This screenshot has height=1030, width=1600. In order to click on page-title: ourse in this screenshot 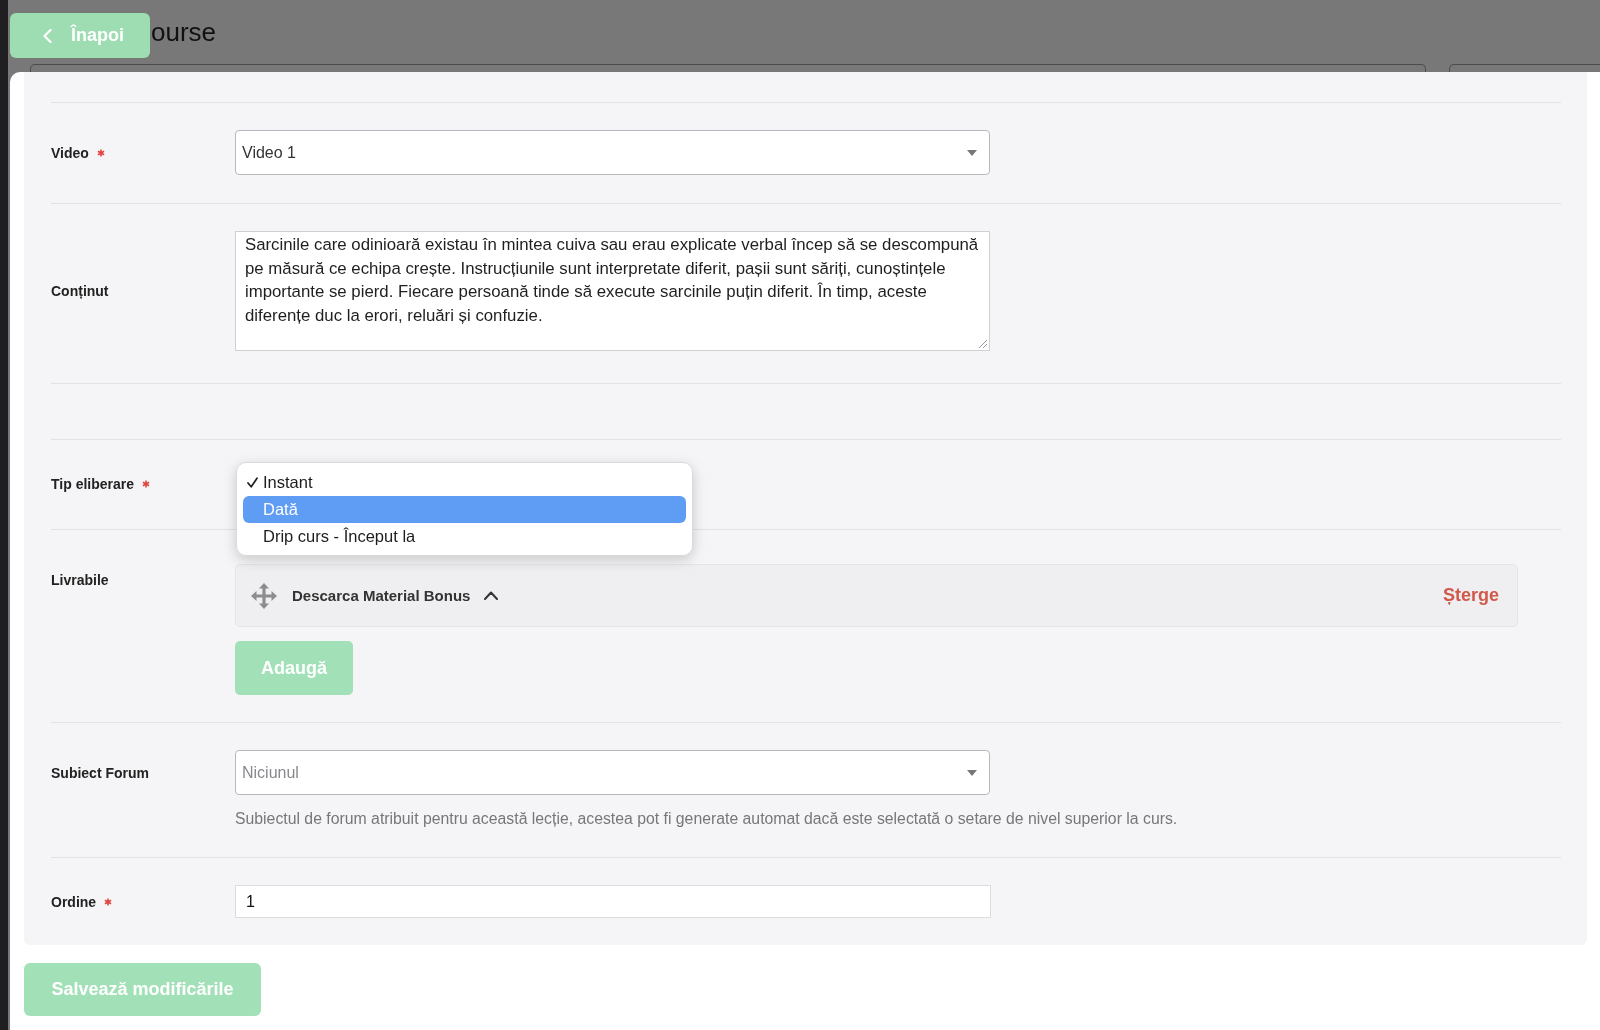, I will do `click(184, 31)`.